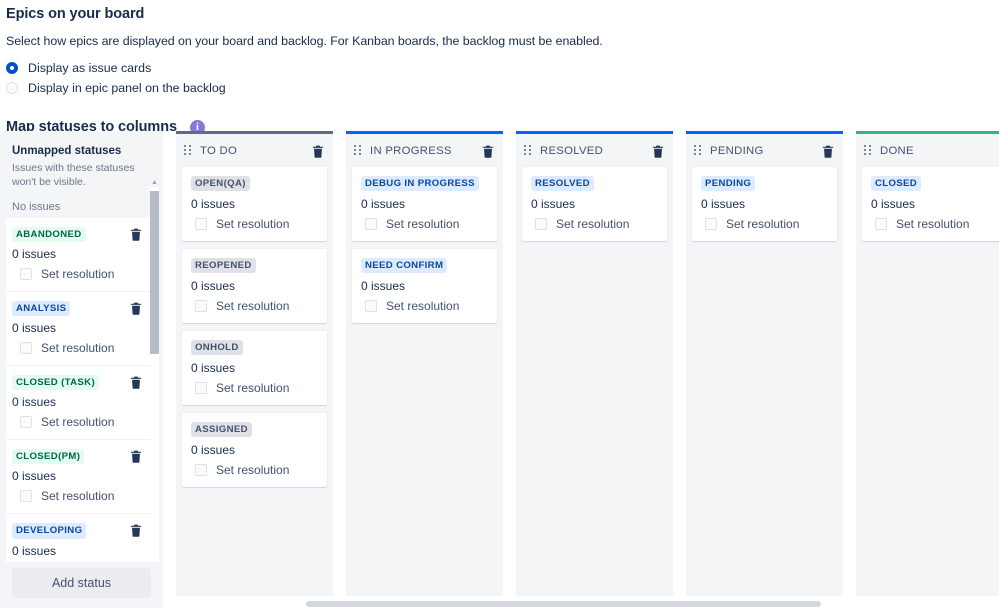  What do you see at coordinates (927, 381) in the screenshot?
I see `column-body: CLOSED 0 issues Set resolution` at bounding box center [927, 381].